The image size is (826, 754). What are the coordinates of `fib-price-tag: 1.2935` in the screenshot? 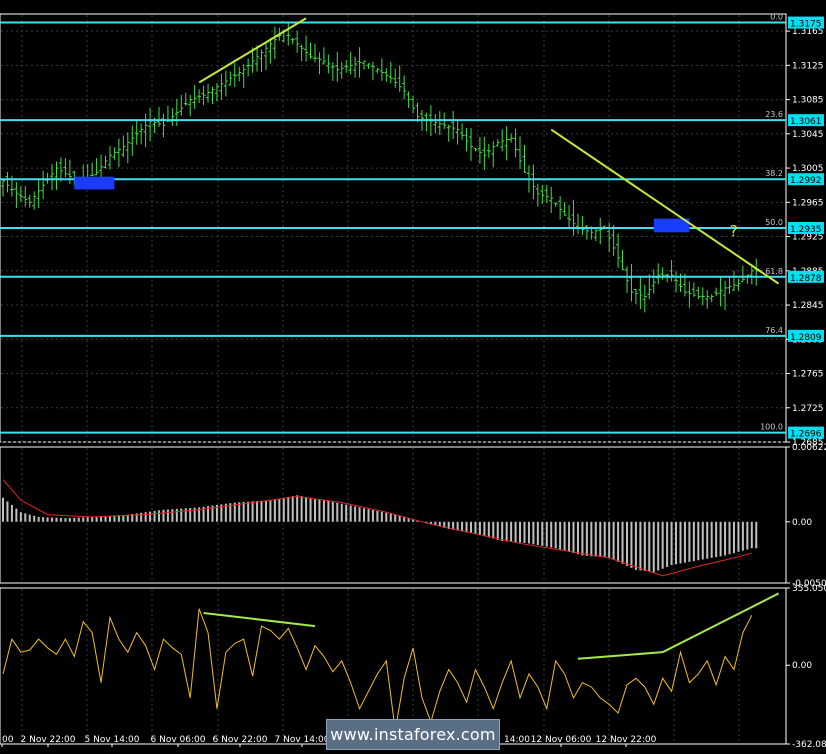 It's located at (806, 230).